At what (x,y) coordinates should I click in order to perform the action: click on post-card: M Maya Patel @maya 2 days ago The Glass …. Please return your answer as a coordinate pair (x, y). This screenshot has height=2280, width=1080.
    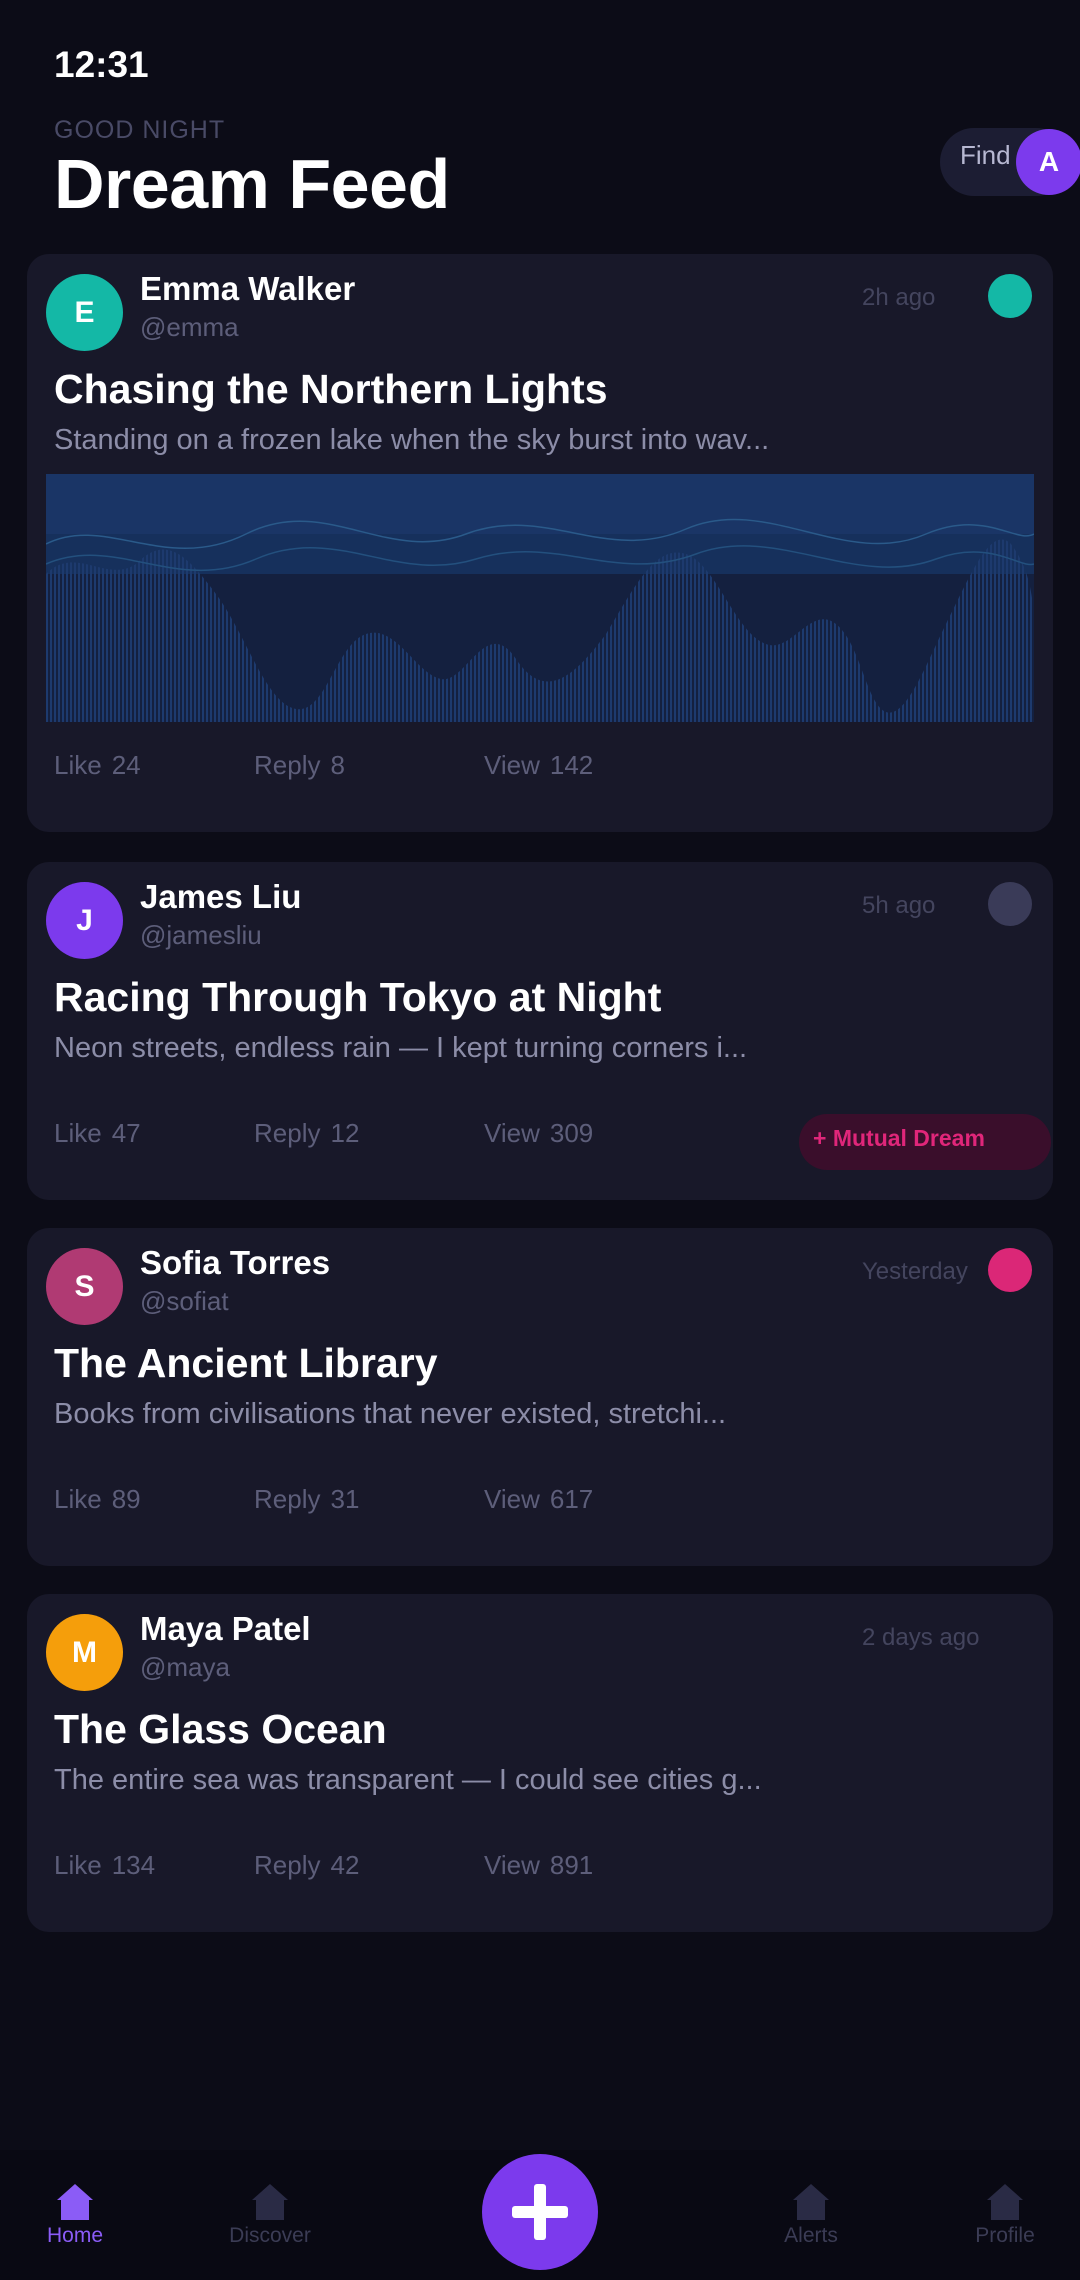
    Looking at the image, I should click on (540, 1763).